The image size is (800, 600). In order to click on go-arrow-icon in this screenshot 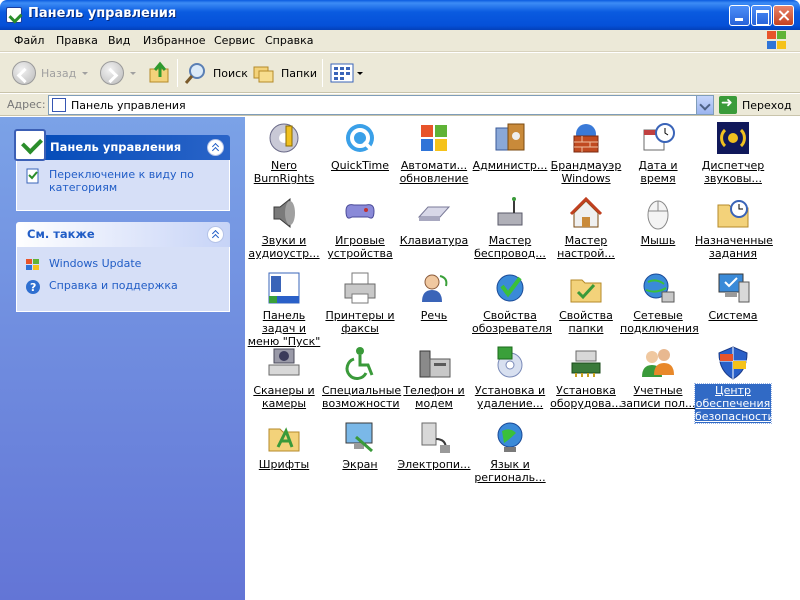, I will do `click(728, 104)`.